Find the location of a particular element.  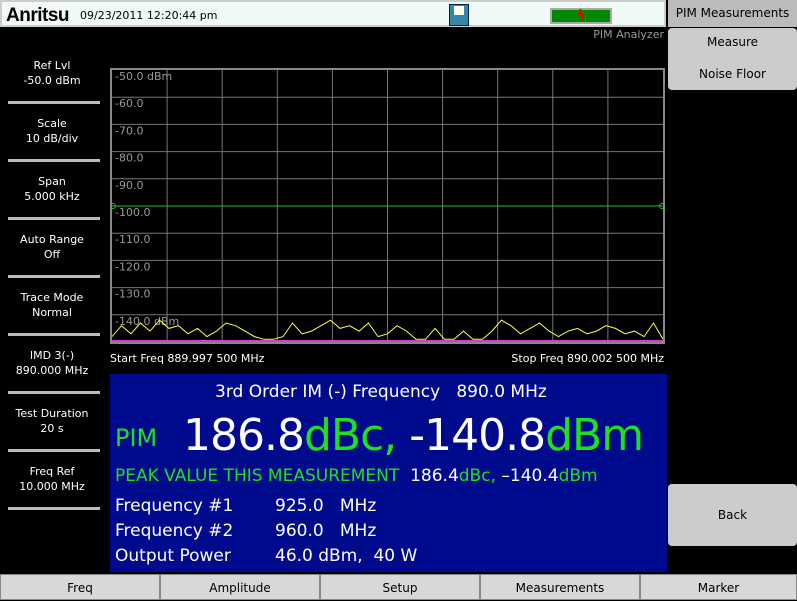

tab-setup: Setup is located at coordinates (400, 587).